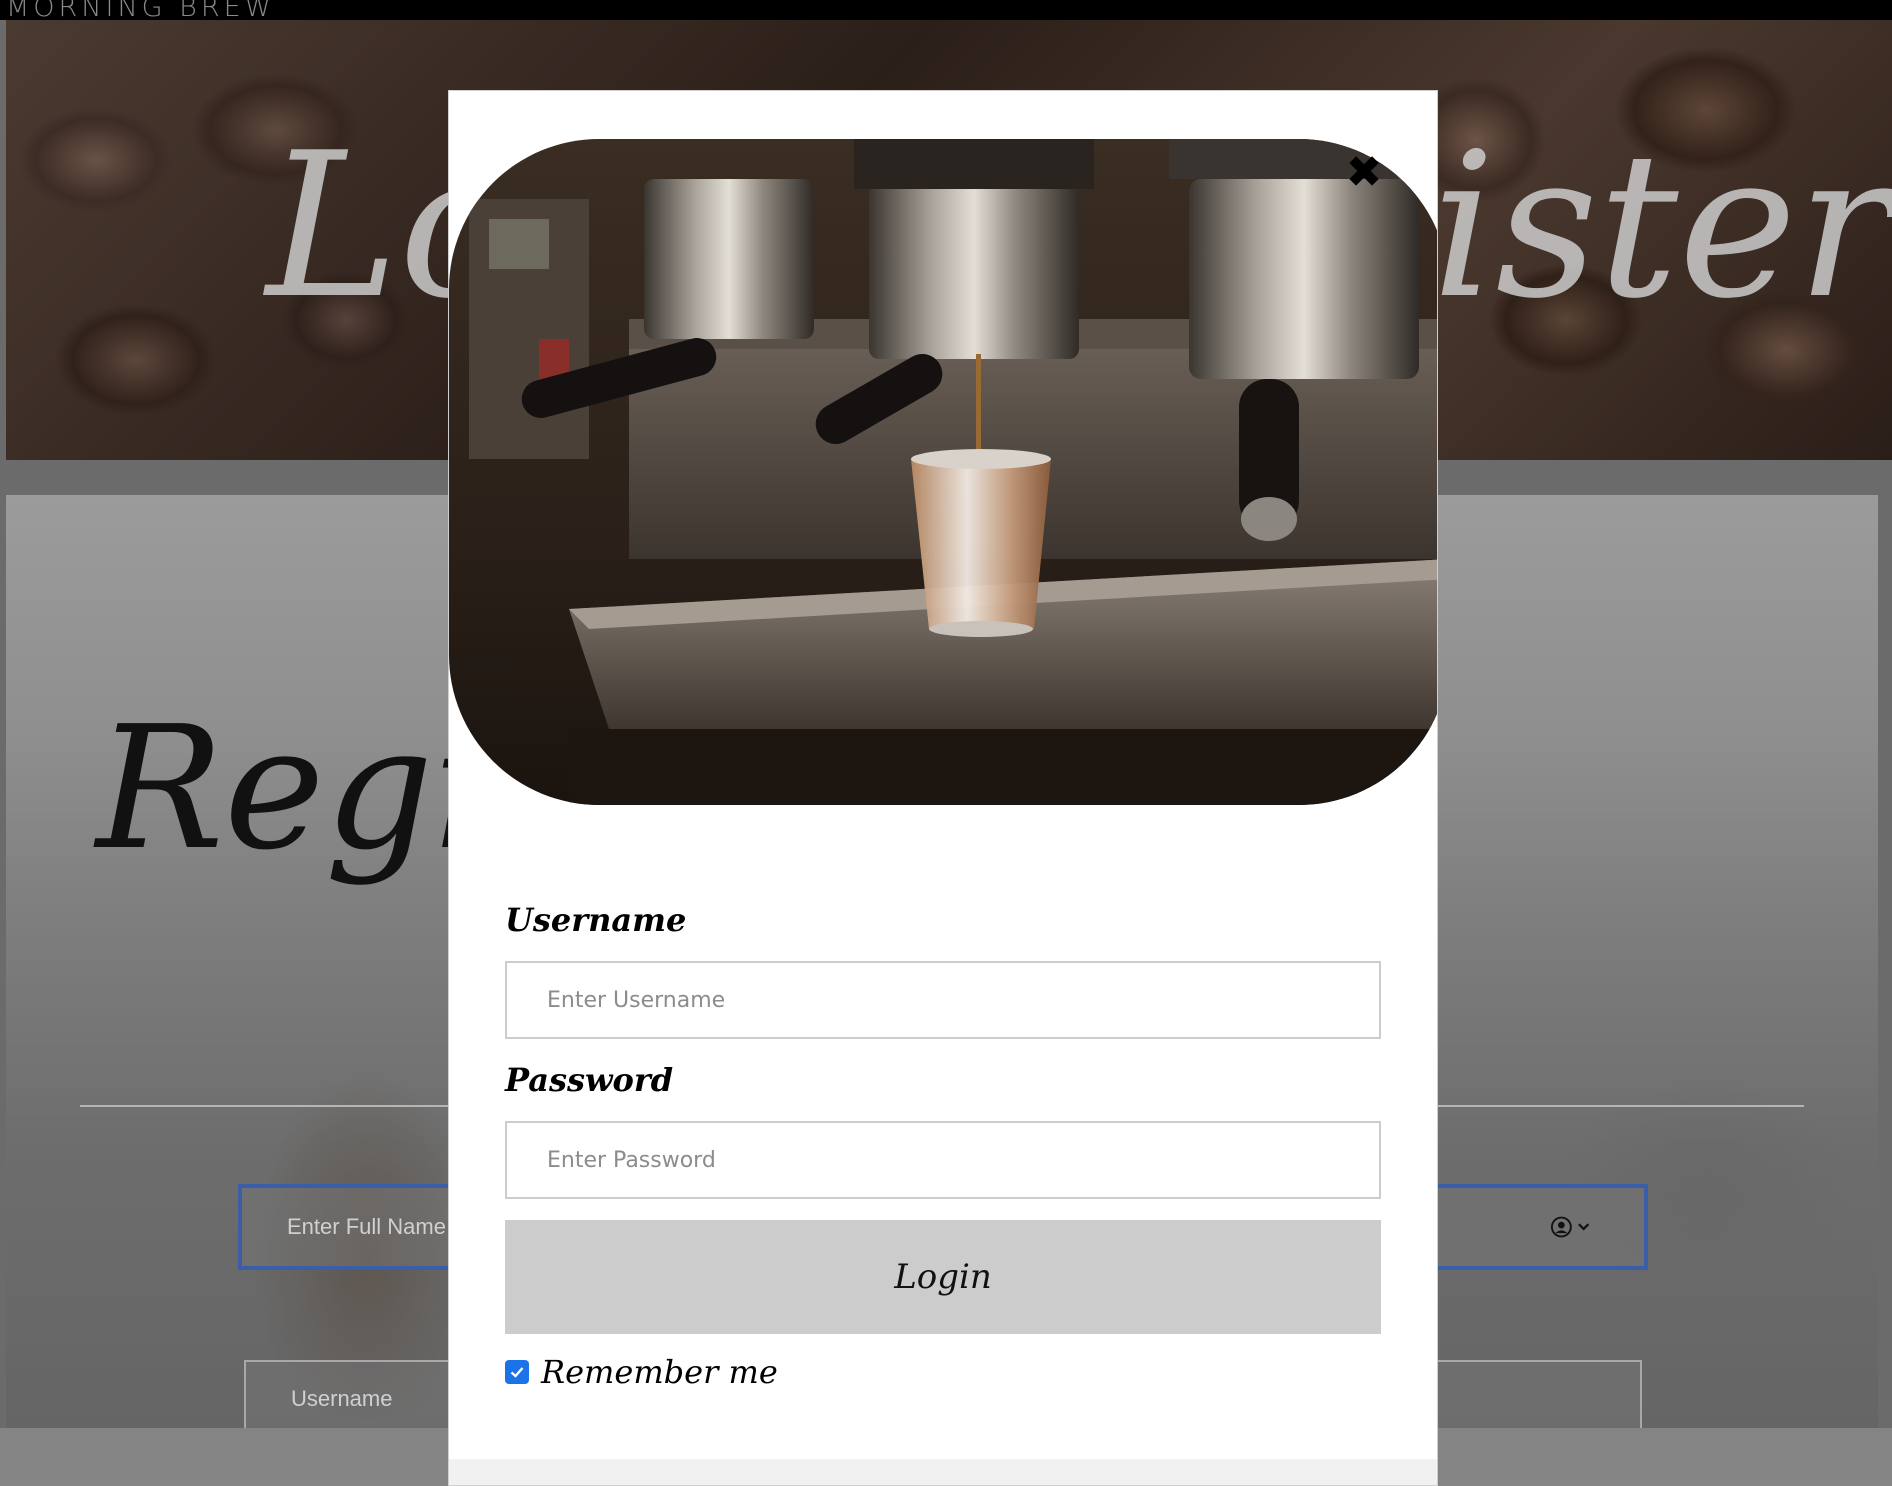  Describe the element at coordinates (943, 1160) in the screenshot. I see `password-input` at that location.